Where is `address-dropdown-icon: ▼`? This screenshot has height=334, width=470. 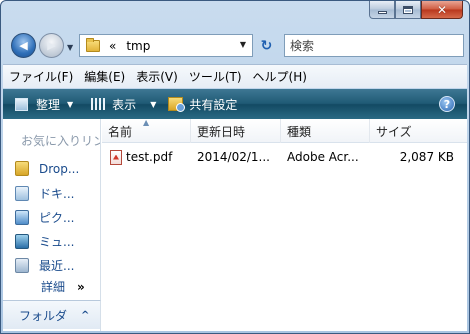
address-dropdown-icon: ▼ is located at coordinates (243, 44).